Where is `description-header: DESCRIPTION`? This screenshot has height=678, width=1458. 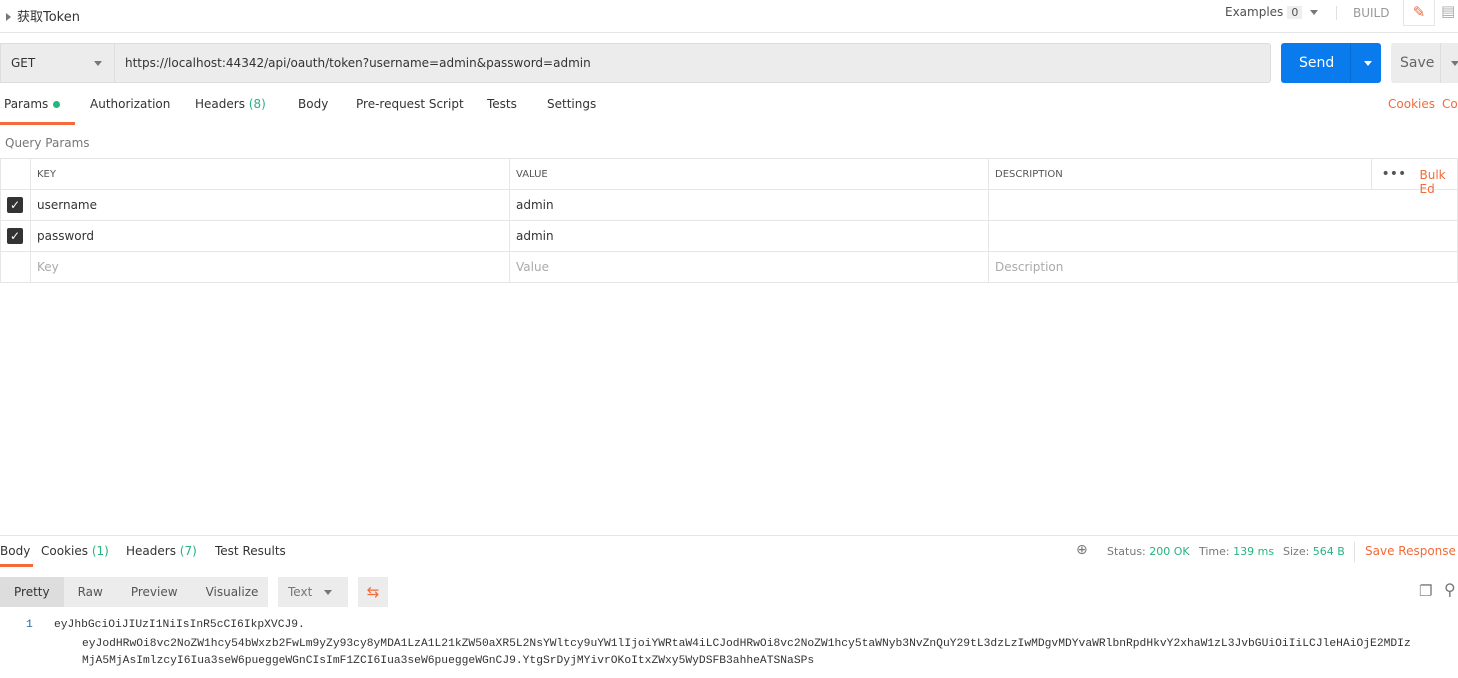
description-header: DESCRIPTION is located at coordinates (1029, 174).